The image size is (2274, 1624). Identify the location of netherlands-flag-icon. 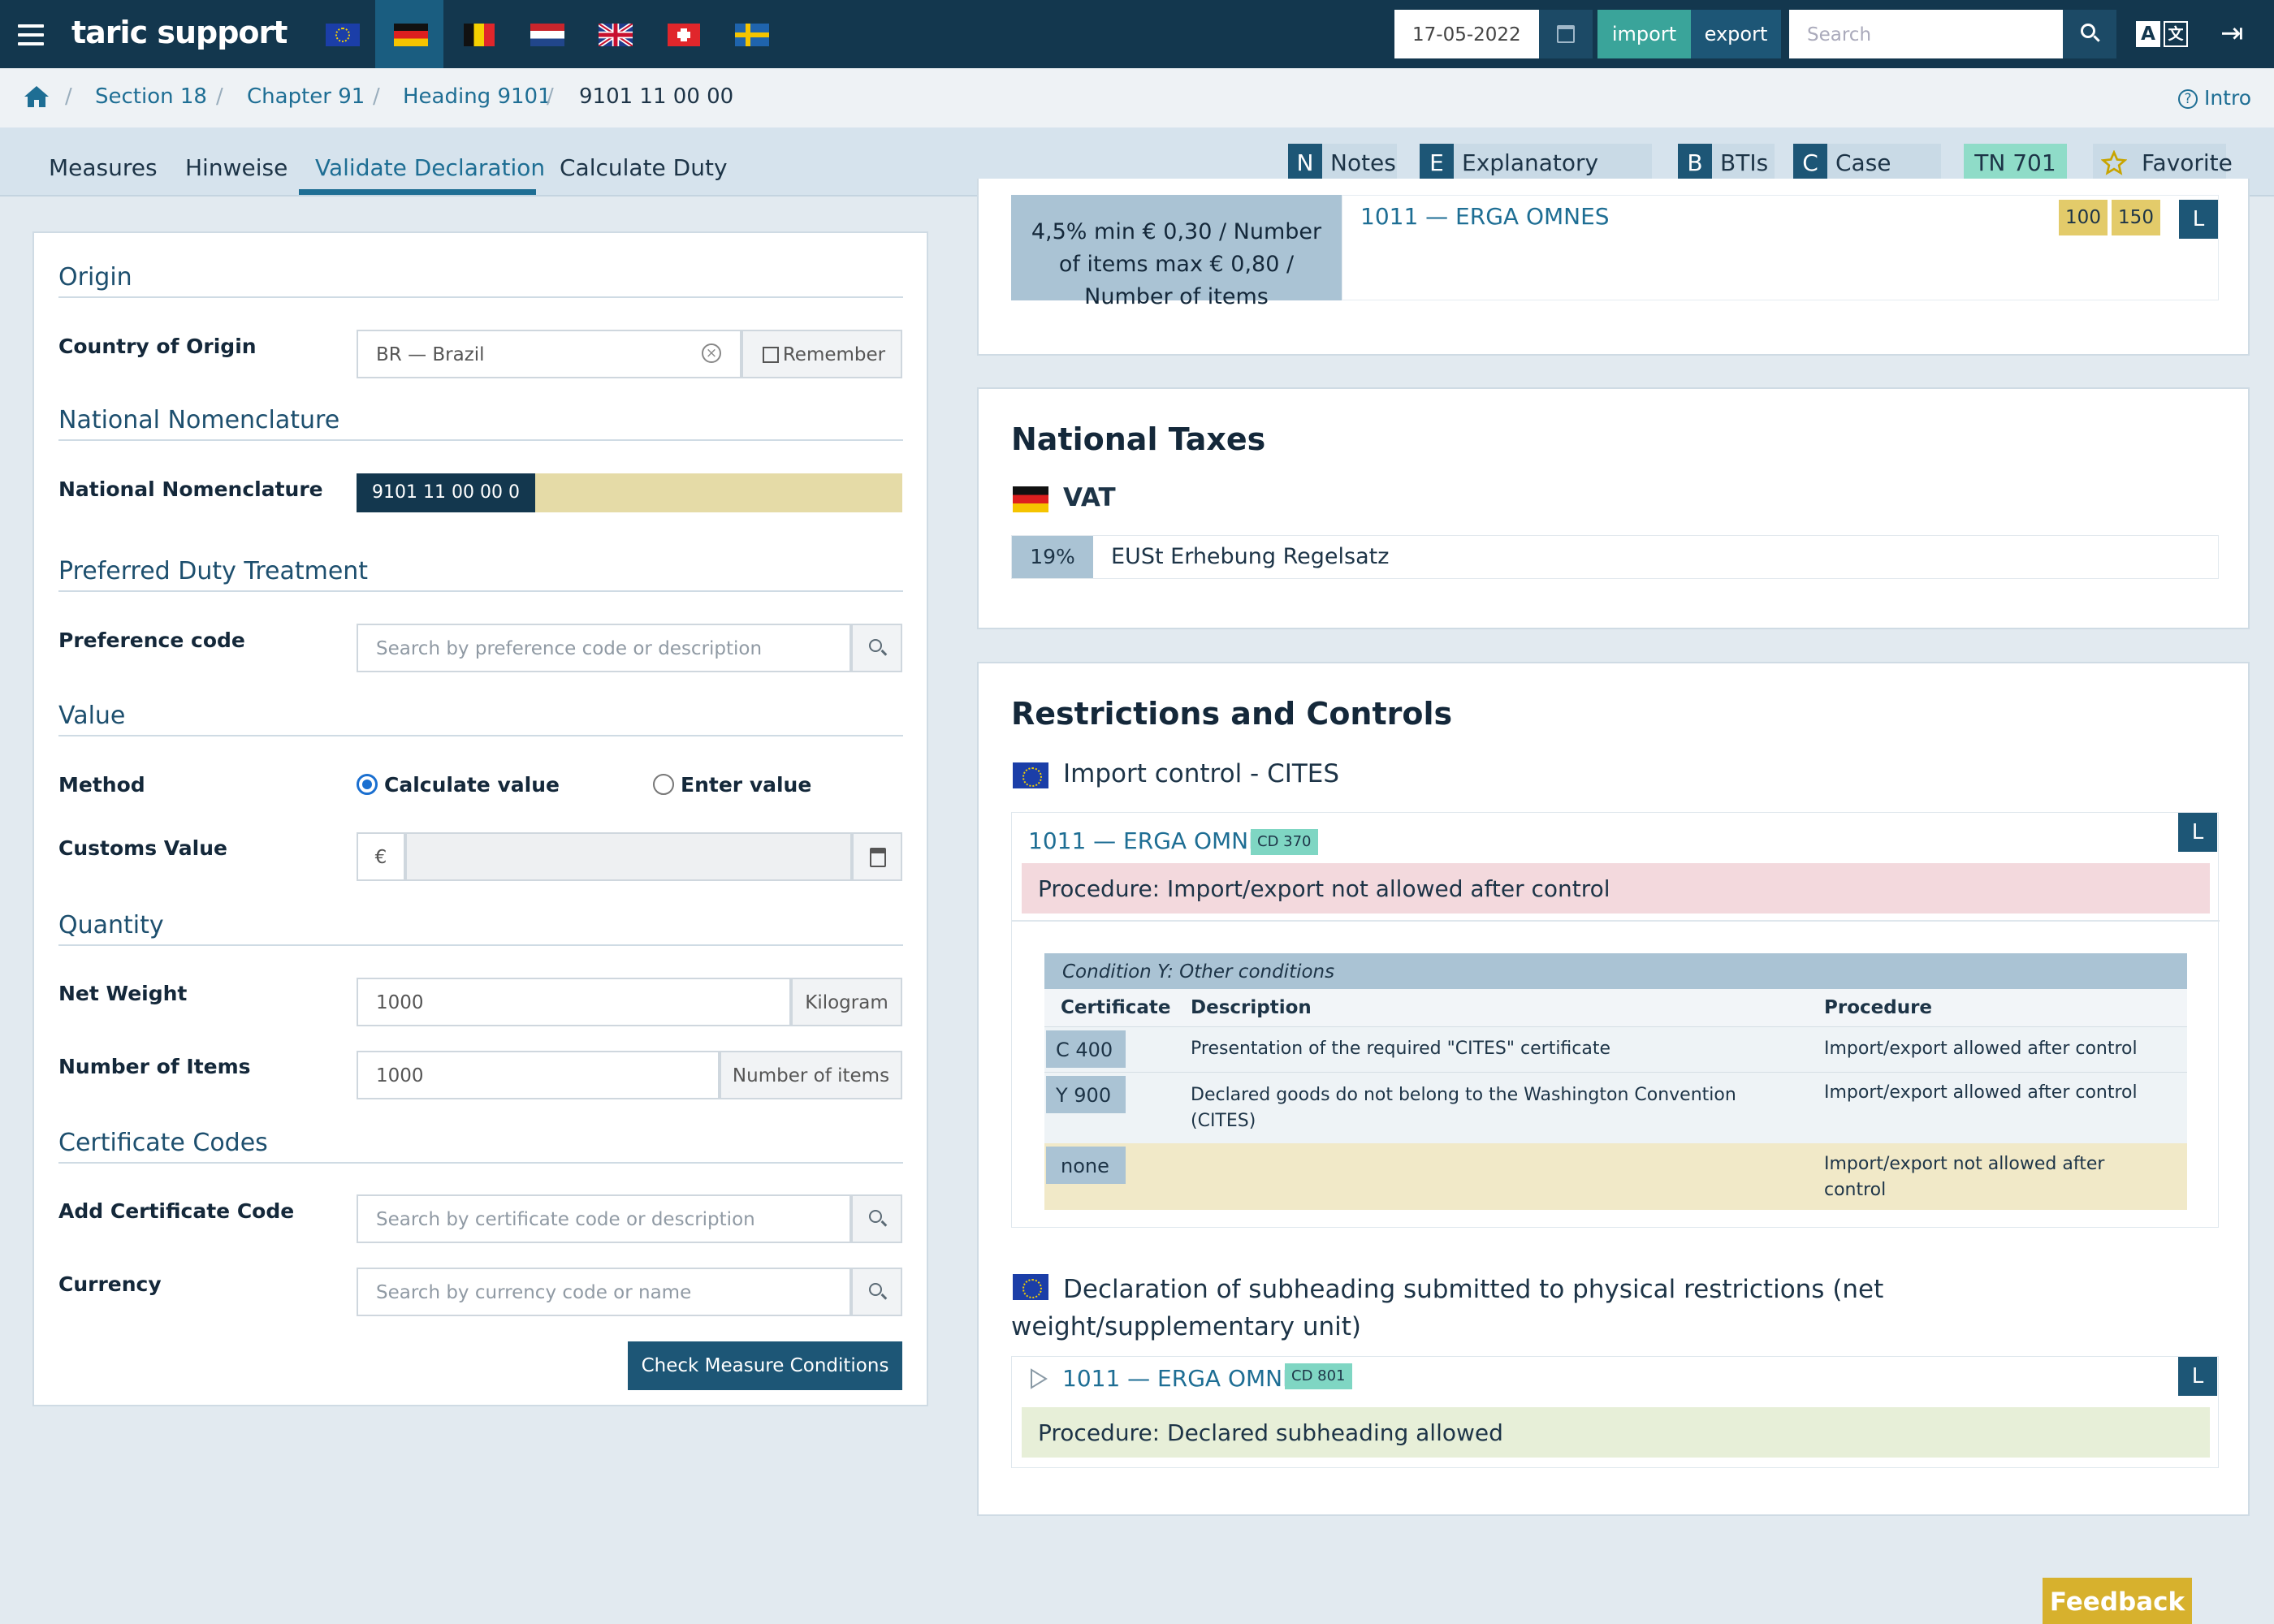
(547, 35).